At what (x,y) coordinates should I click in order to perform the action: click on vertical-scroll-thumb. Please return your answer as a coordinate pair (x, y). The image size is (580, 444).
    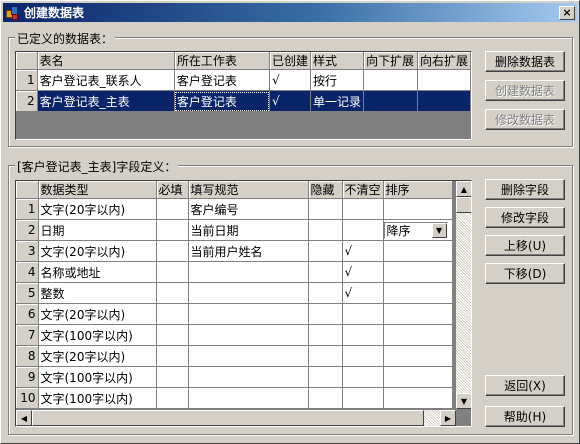
    Looking at the image, I should click on (463, 205).